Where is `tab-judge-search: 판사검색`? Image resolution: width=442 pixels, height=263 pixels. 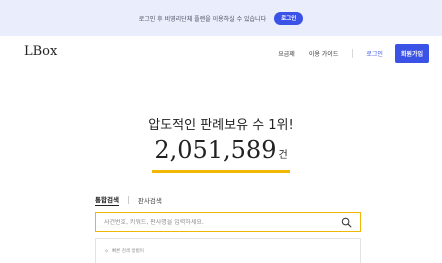 tab-judge-search: 판사검색 is located at coordinates (150, 200).